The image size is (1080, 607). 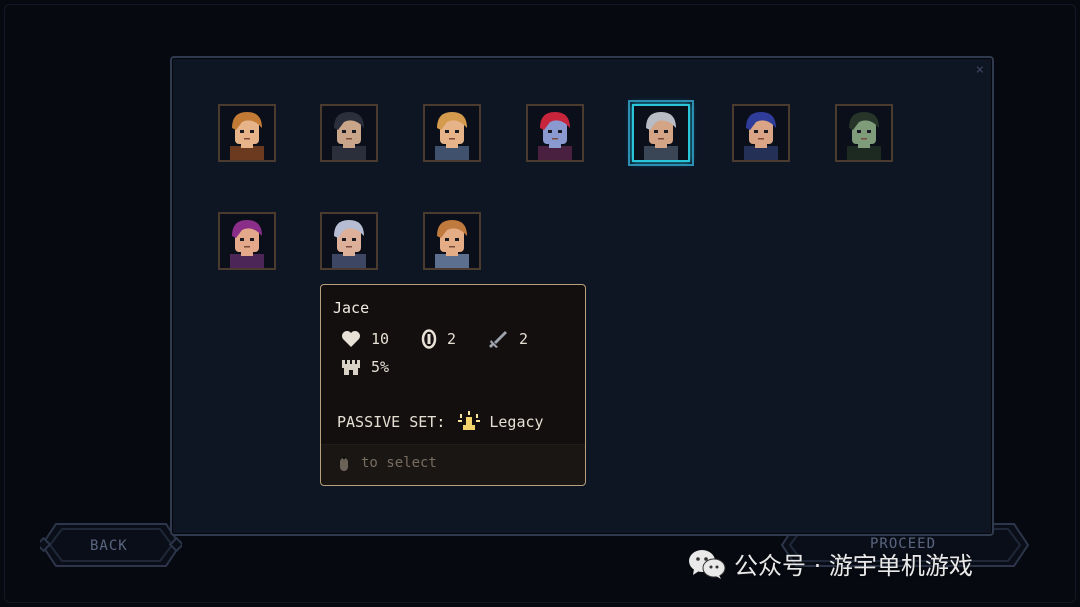 What do you see at coordinates (399, 463) in the screenshot?
I see `select-hint: to select` at bounding box center [399, 463].